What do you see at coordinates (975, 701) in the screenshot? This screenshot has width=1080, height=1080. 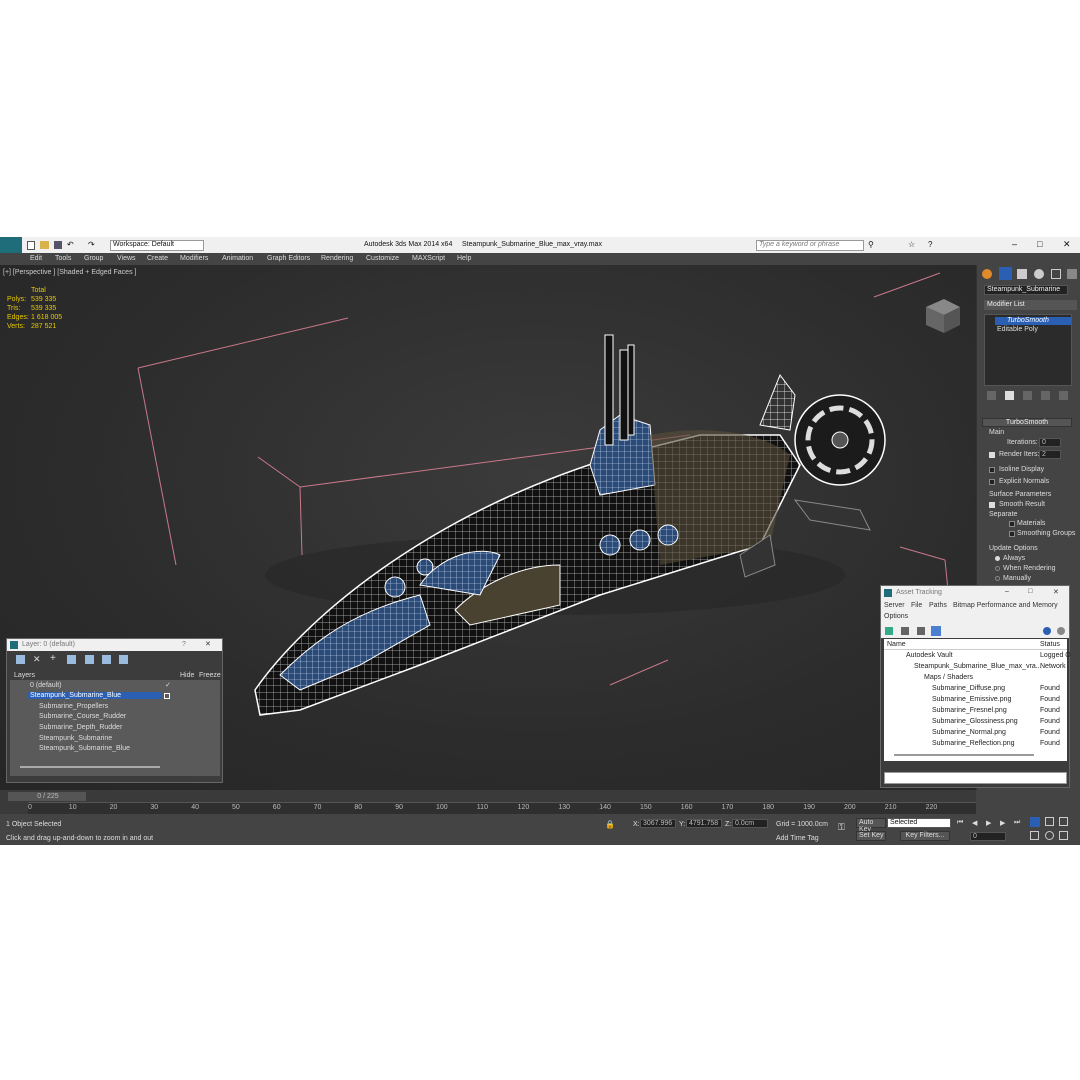 I see `asset-row: Submarine_Emissive.png Found` at bounding box center [975, 701].